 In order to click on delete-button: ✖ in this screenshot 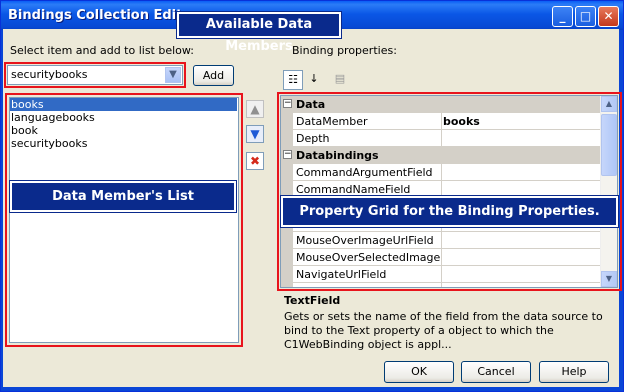, I will do `click(255, 161)`.